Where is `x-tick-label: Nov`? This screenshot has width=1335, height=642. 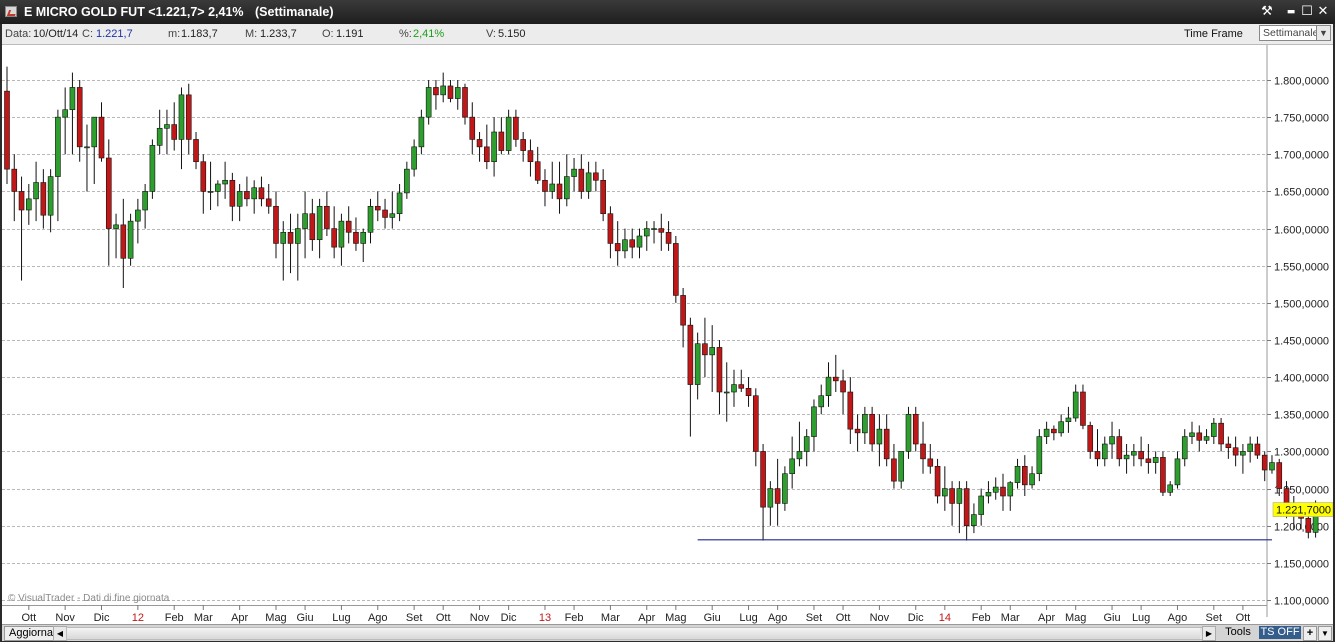 x-tick-label: Nov is located at coordinates (65, 618).